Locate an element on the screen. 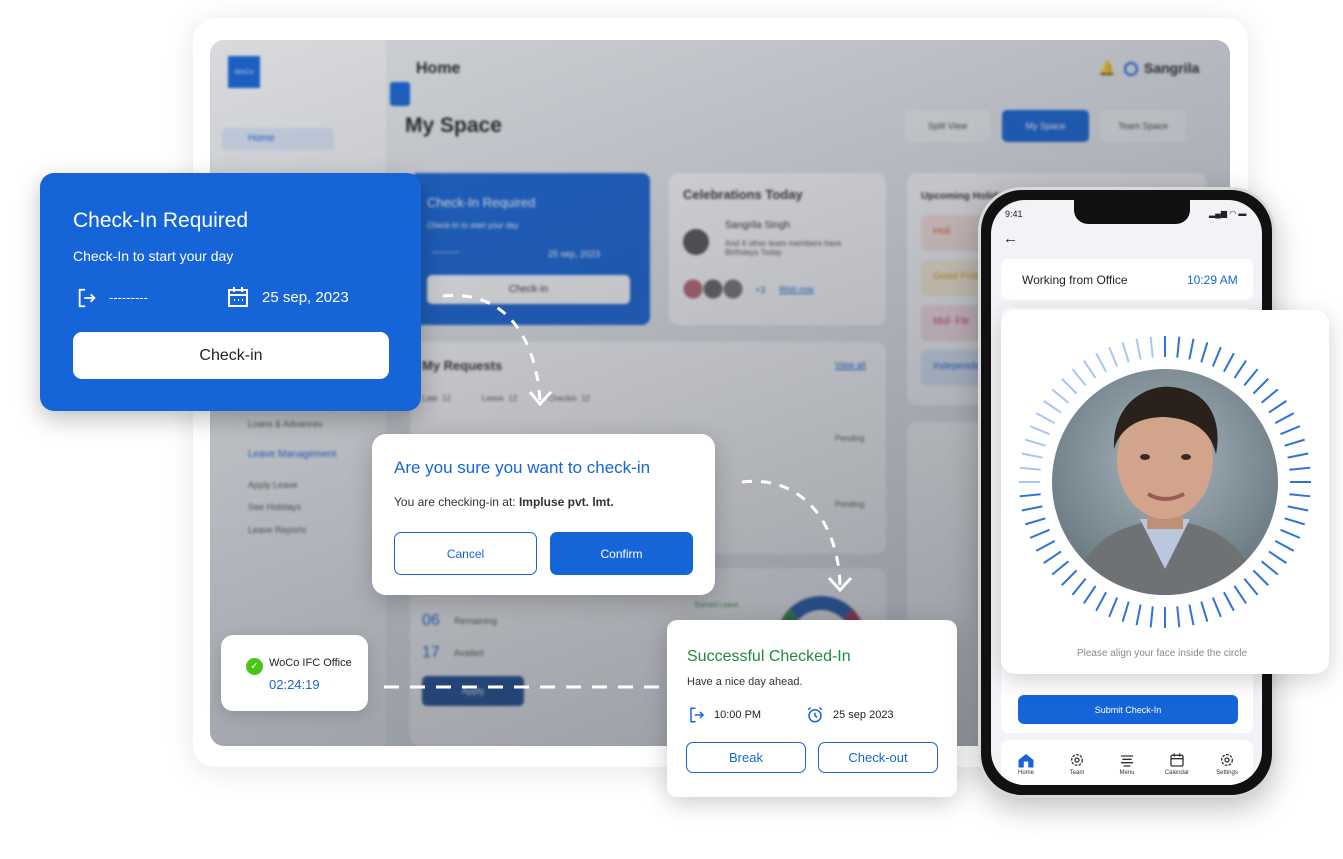  work-mode: Working from Office is located at coordinates (1075, 280).